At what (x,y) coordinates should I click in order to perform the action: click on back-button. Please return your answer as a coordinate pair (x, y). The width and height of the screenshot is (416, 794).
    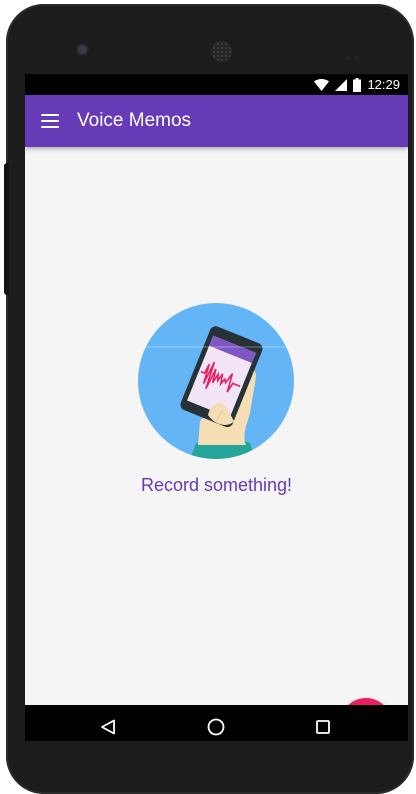
    Looking at the image, I should click on (108, 727).